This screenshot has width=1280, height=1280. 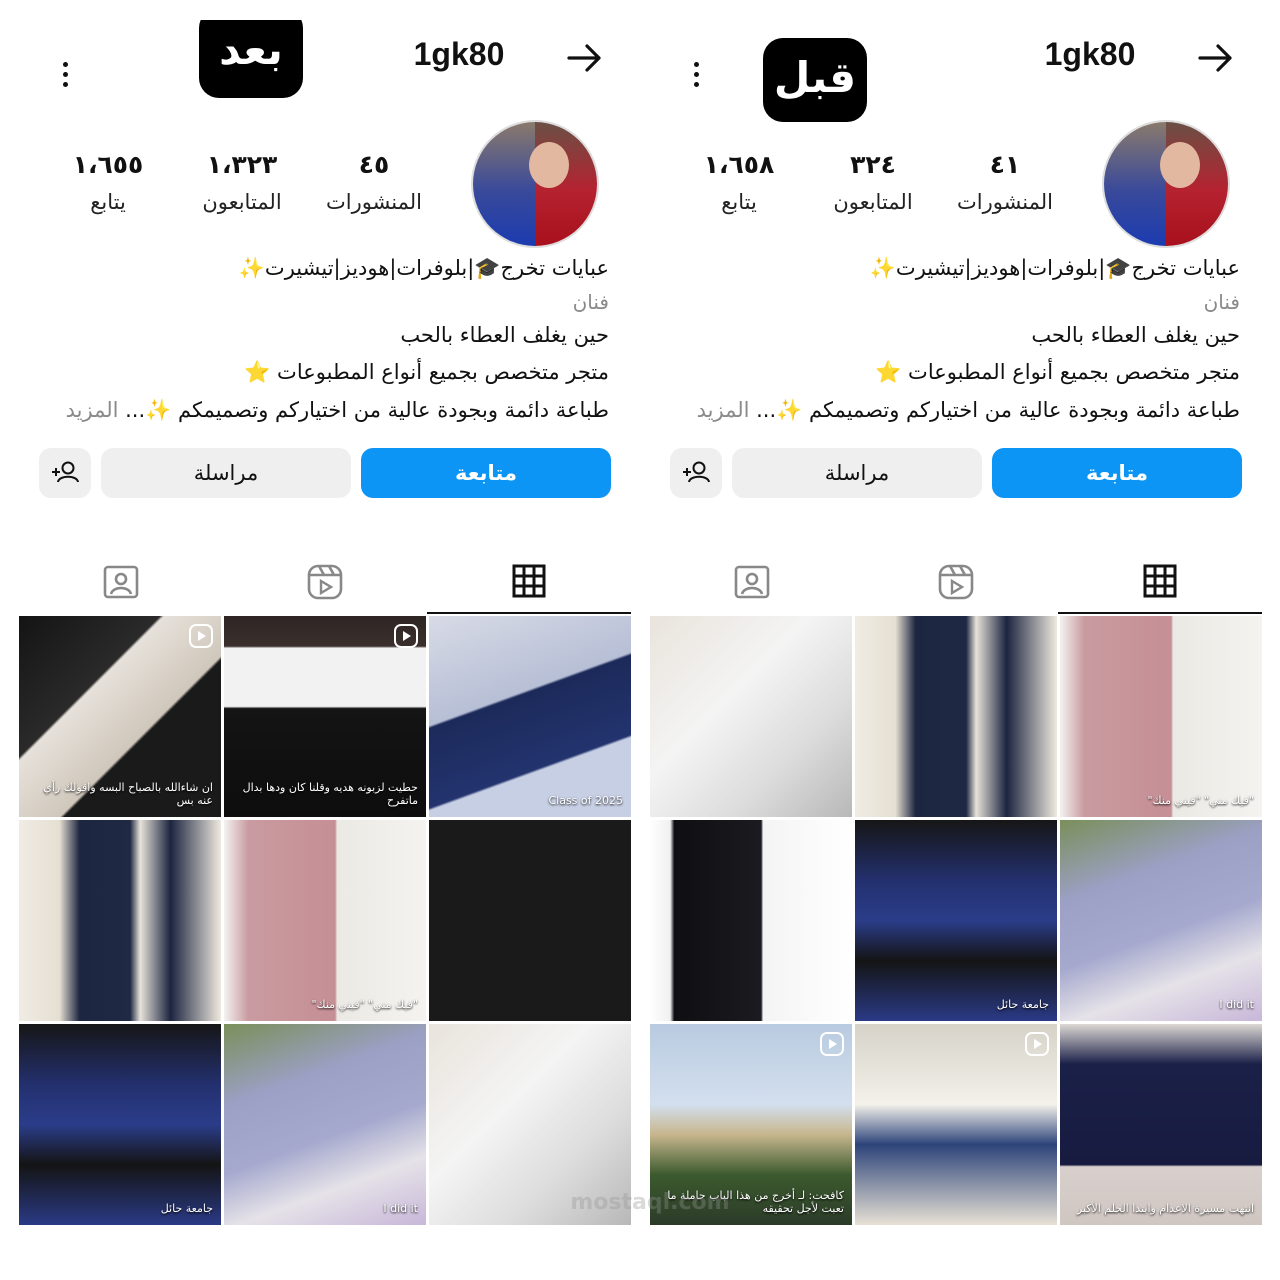 What do you see at coordinates (739, 182) in the screenshot?
I see `stat-following: ١،٦٥٨ يتابع` at bounding box center [739, 182].